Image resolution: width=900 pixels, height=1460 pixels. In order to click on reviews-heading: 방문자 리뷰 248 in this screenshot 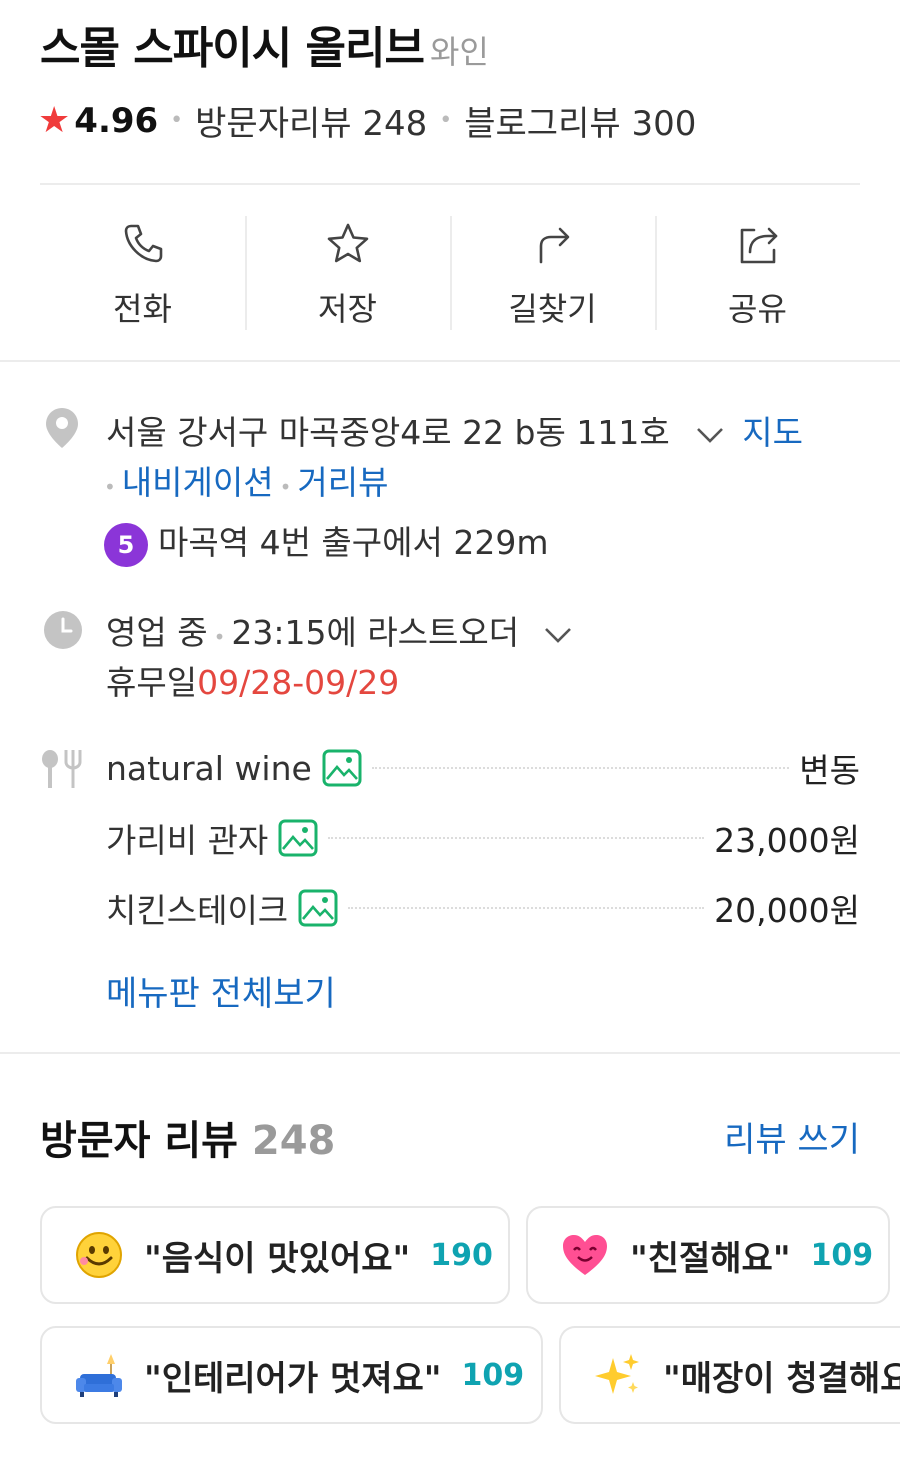, I will do `click(187, 1137)`.